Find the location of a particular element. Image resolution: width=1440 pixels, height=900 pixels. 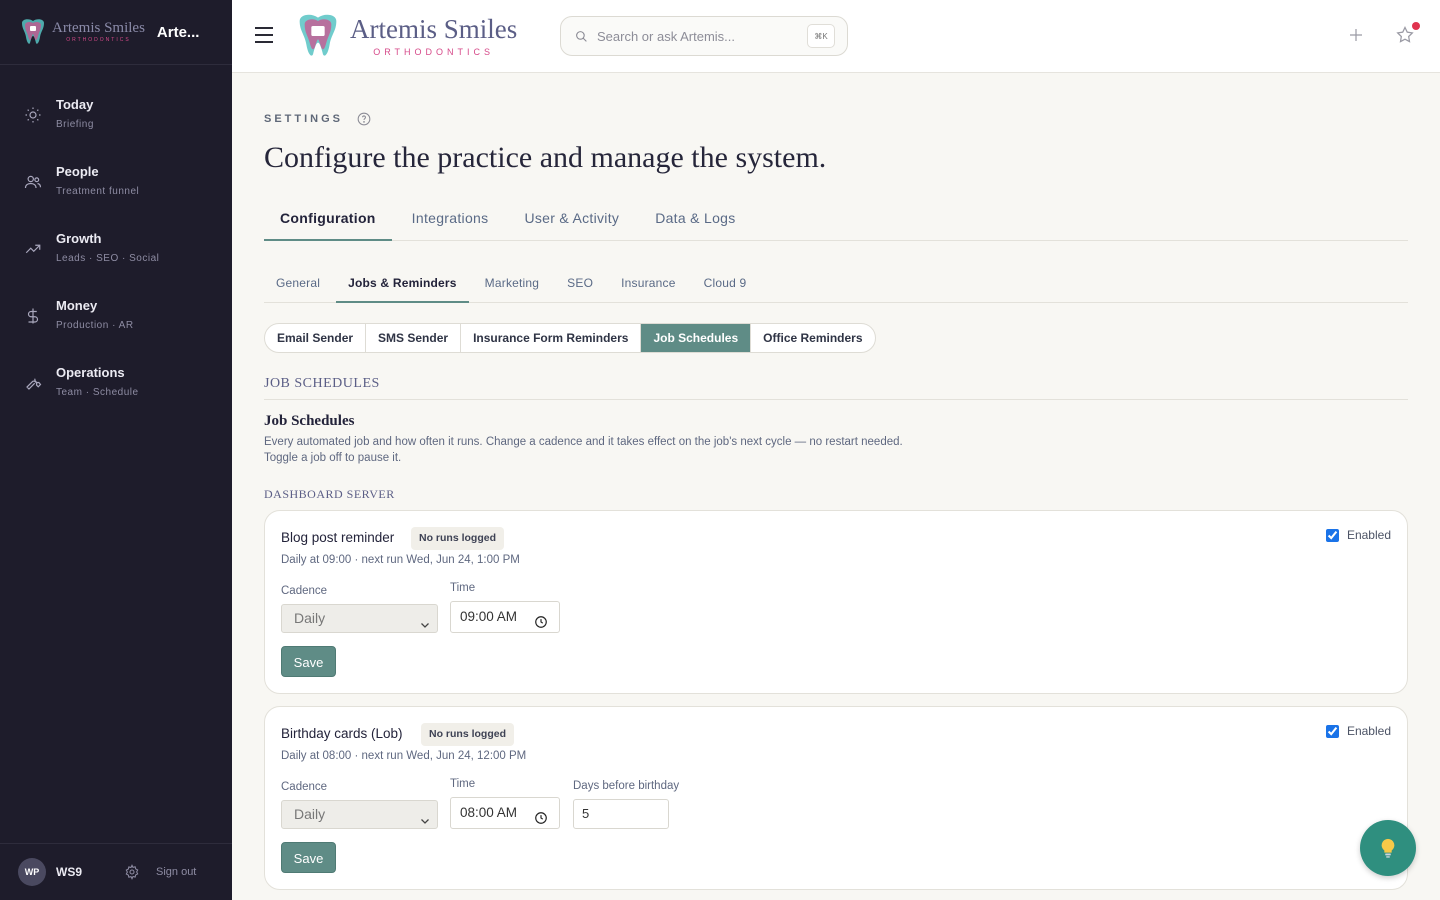

time-input: 08:00 AM is located at coordinates (505, 813).